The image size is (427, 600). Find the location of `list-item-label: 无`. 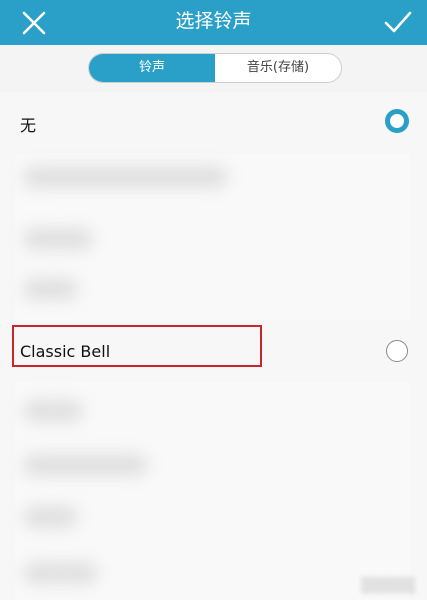

list-item-label: 无 is located at coordinates (28, 125).